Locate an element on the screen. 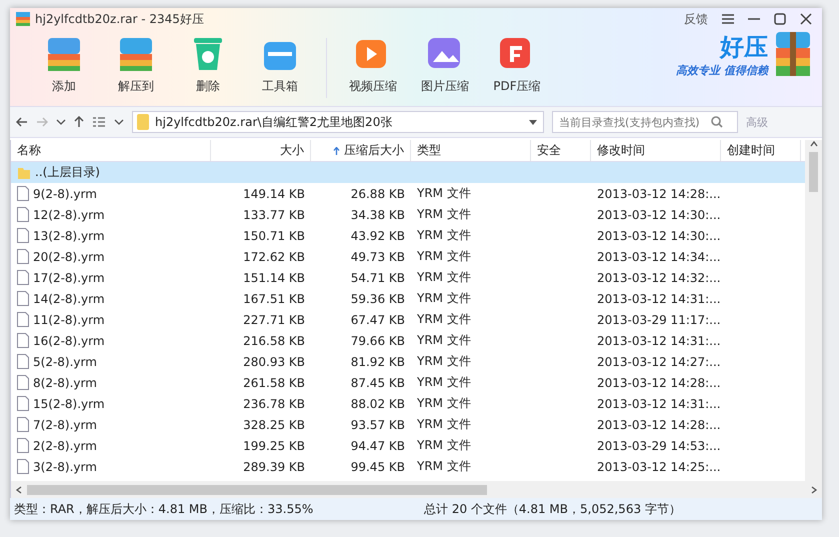 This screenshot has width=839, height=537. horizontal-scrollbar is located at coordinates (416, 489).